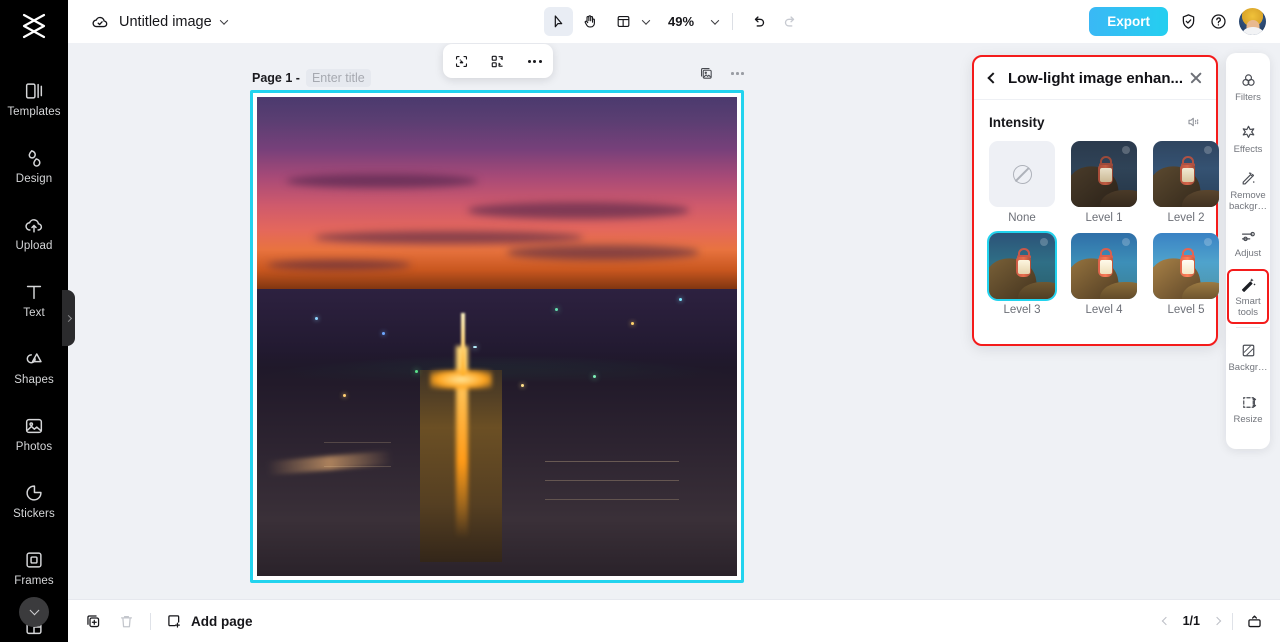 This screenshot has height=642, width=1280. Describe the element at coordinates (1193, 122) in the screenshot. I see `compare-audio-icon` at that location.